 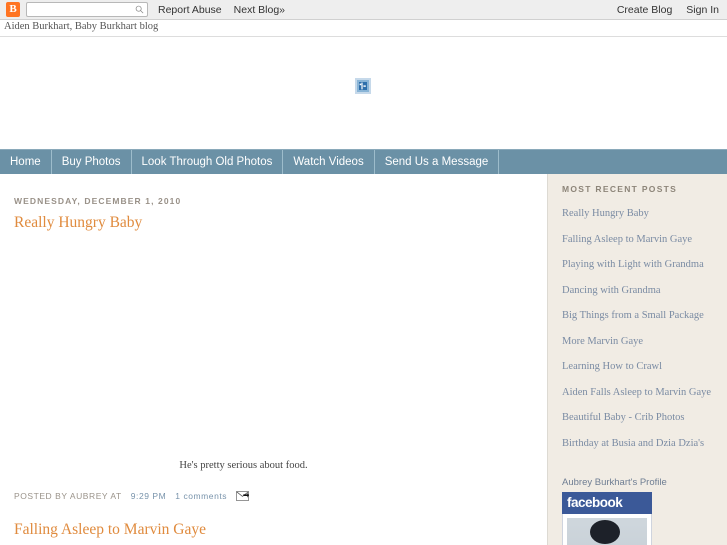 I want to click on sidebar-post-link: Birthday at Busia and Dzia Dzia's, so click(x=633, y=443).